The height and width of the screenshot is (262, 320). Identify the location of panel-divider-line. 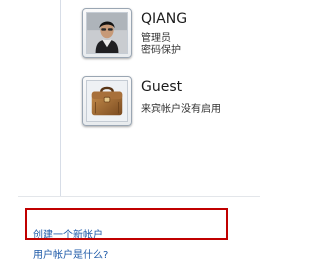
(60, 98).